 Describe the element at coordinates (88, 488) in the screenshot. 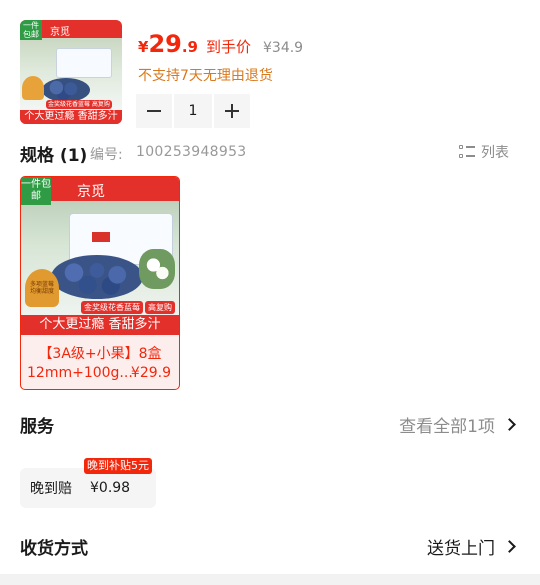

I see `late-compensation-chip: 晚到赔 ¥0.98` at that location.